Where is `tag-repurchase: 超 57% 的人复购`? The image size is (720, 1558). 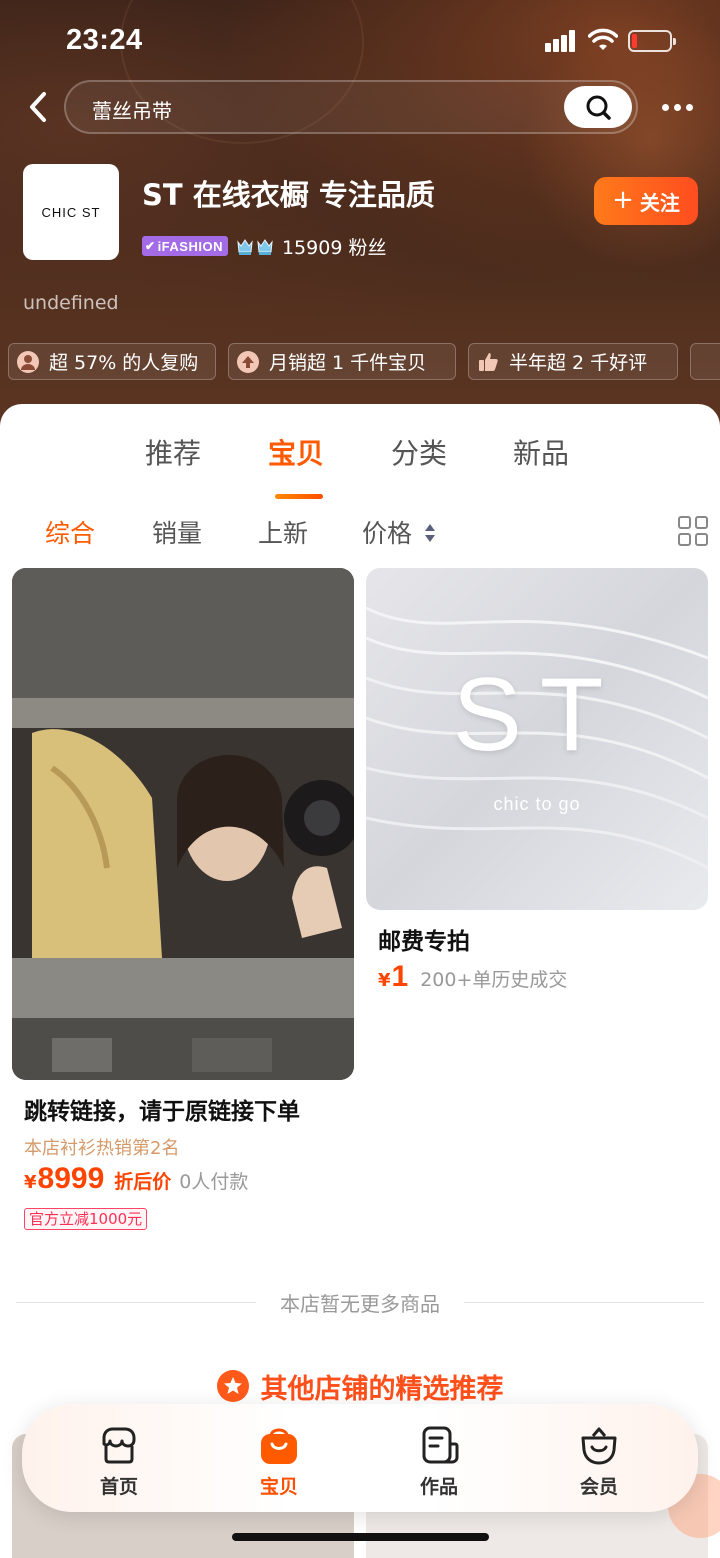
tag-repurchase: 超 57% 的人复购 is located at coordinates (112, 361).